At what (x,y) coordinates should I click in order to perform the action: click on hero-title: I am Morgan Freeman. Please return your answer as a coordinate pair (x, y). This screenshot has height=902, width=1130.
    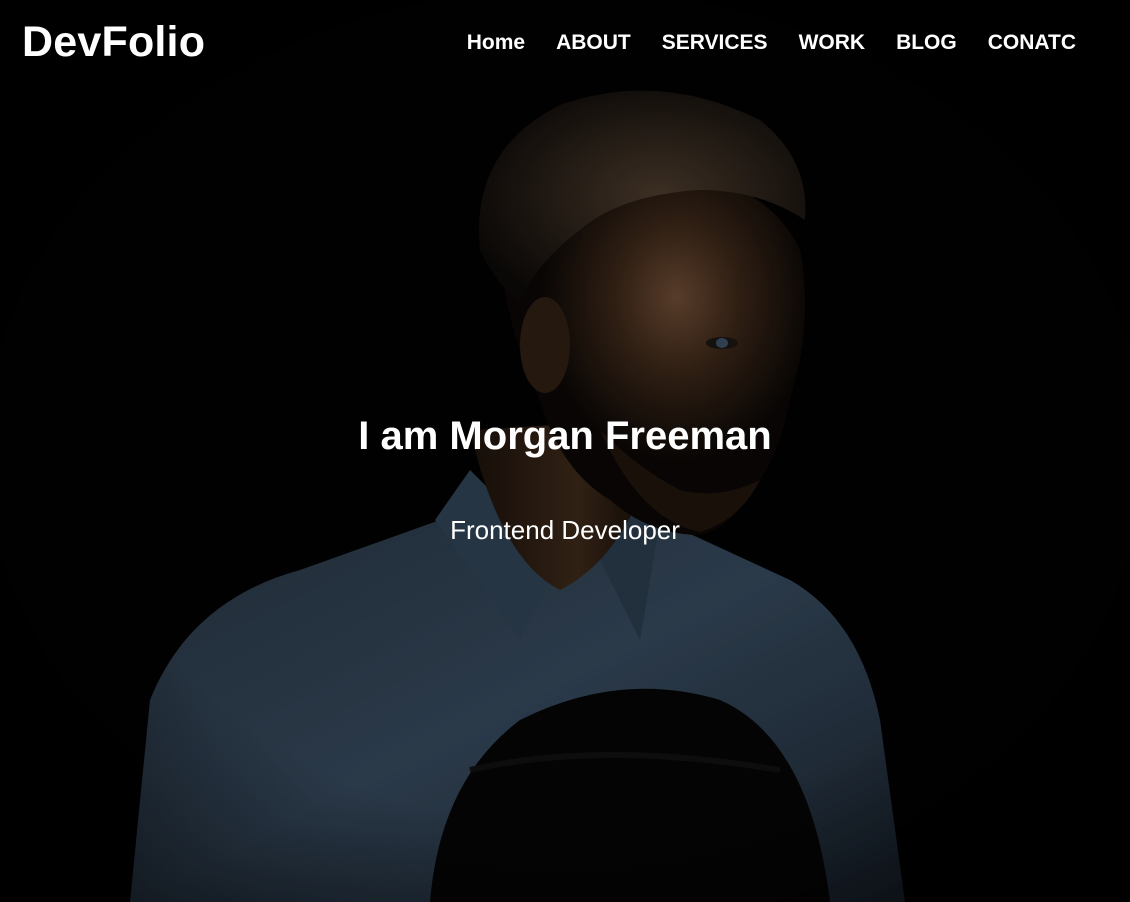
    Looking at the image, I should click on (565, 436).